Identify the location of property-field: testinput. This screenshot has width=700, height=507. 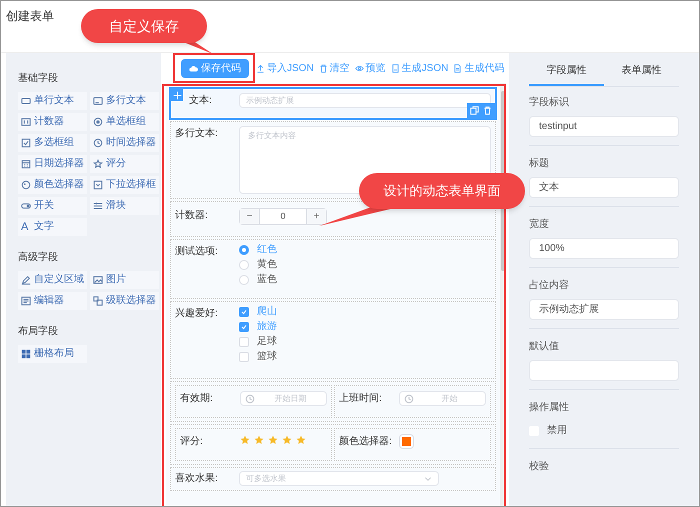
(604, 126).